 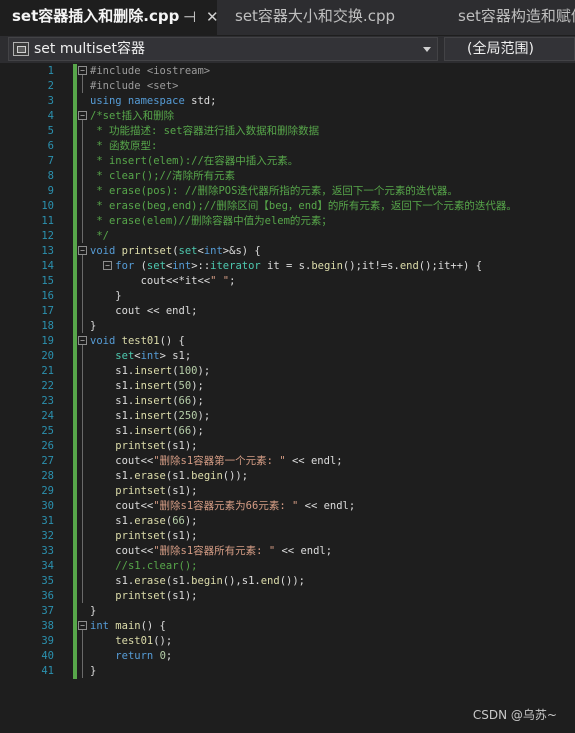 What do you see at coordinates (287, 536) in the screenshot?
I see `code-line: 32 printset(s1);` at bounding box center [287, 536].